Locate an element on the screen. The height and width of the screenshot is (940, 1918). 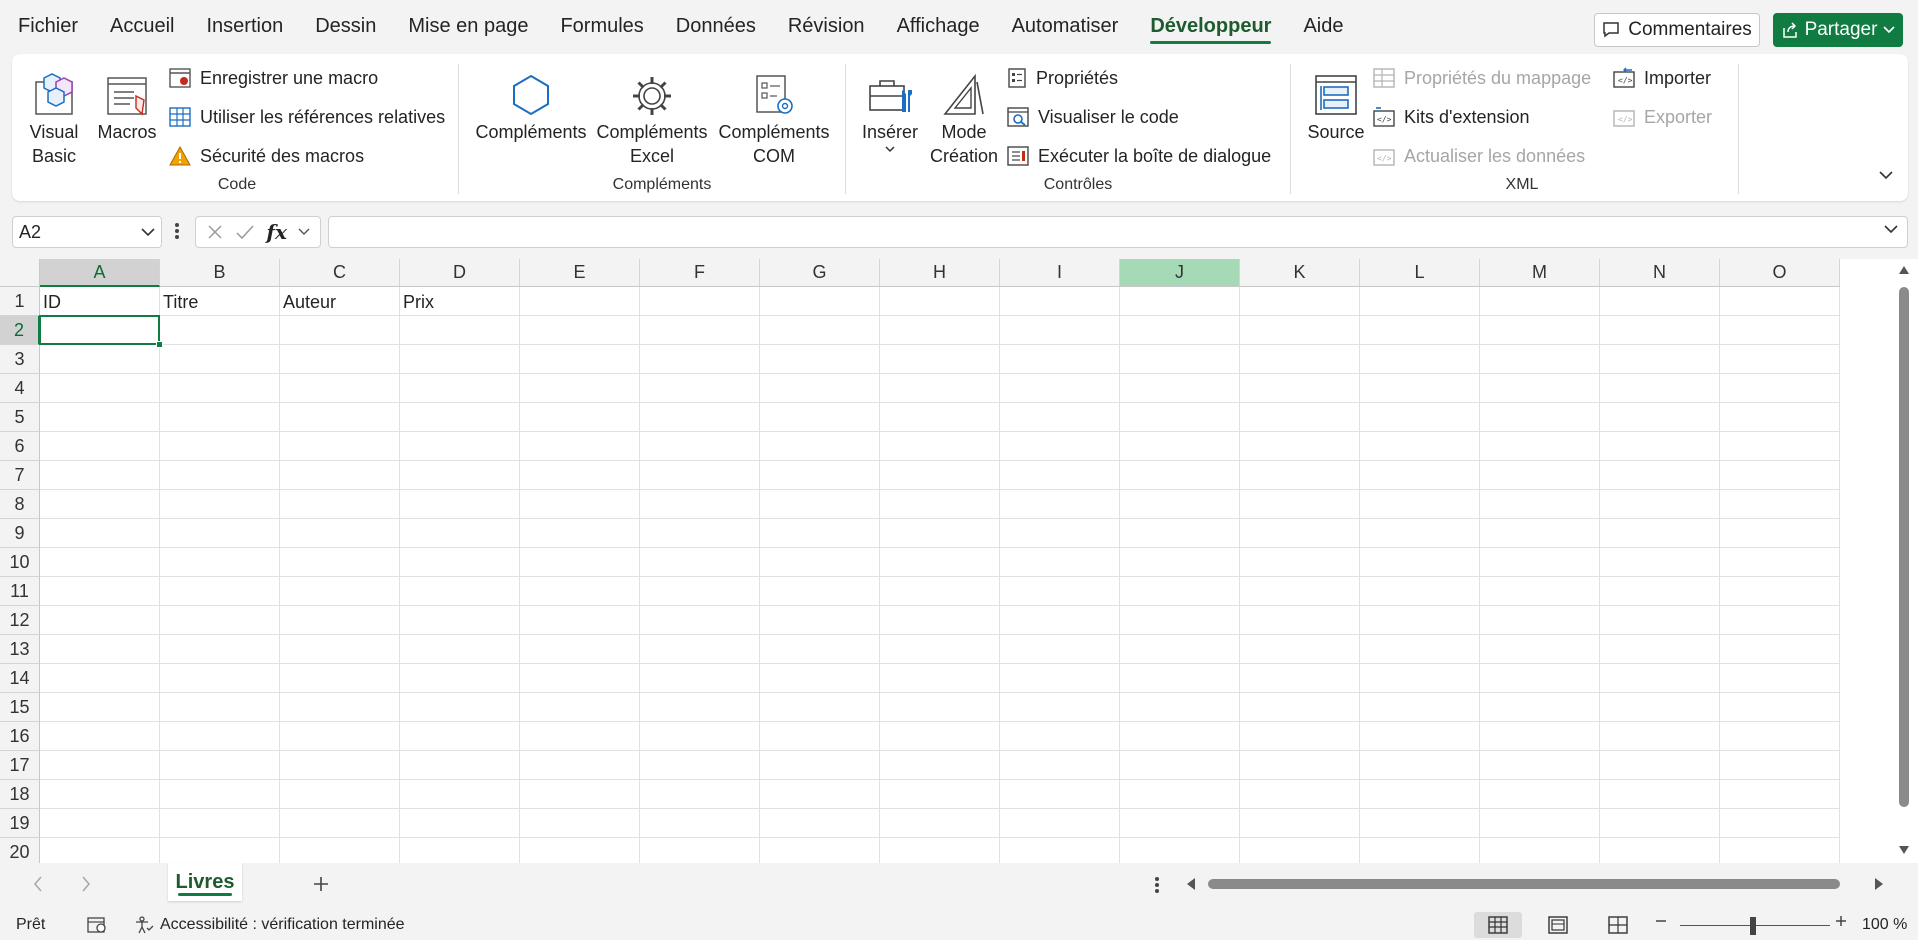
cell-a13 is located at coordinates (100, 649).